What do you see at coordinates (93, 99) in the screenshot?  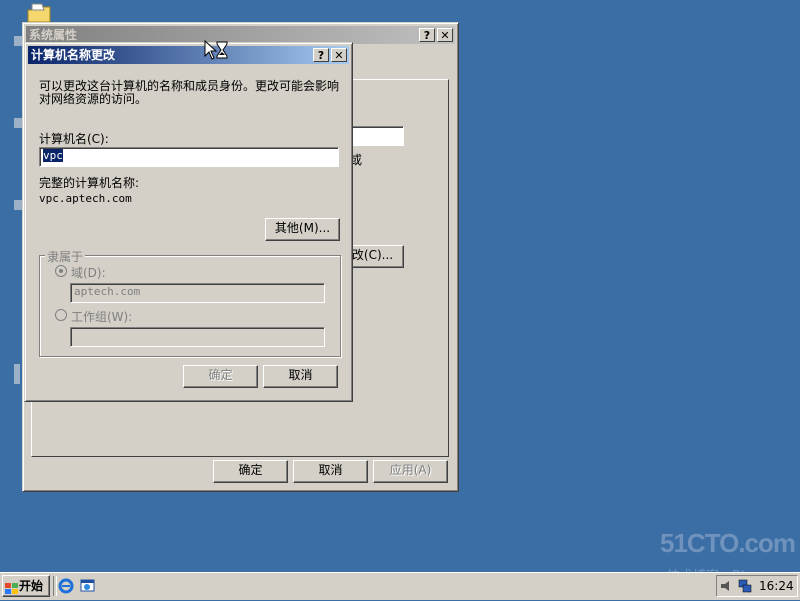 I see `description-line2: 对网络资源的访问。` at bounding box center [93, 99].